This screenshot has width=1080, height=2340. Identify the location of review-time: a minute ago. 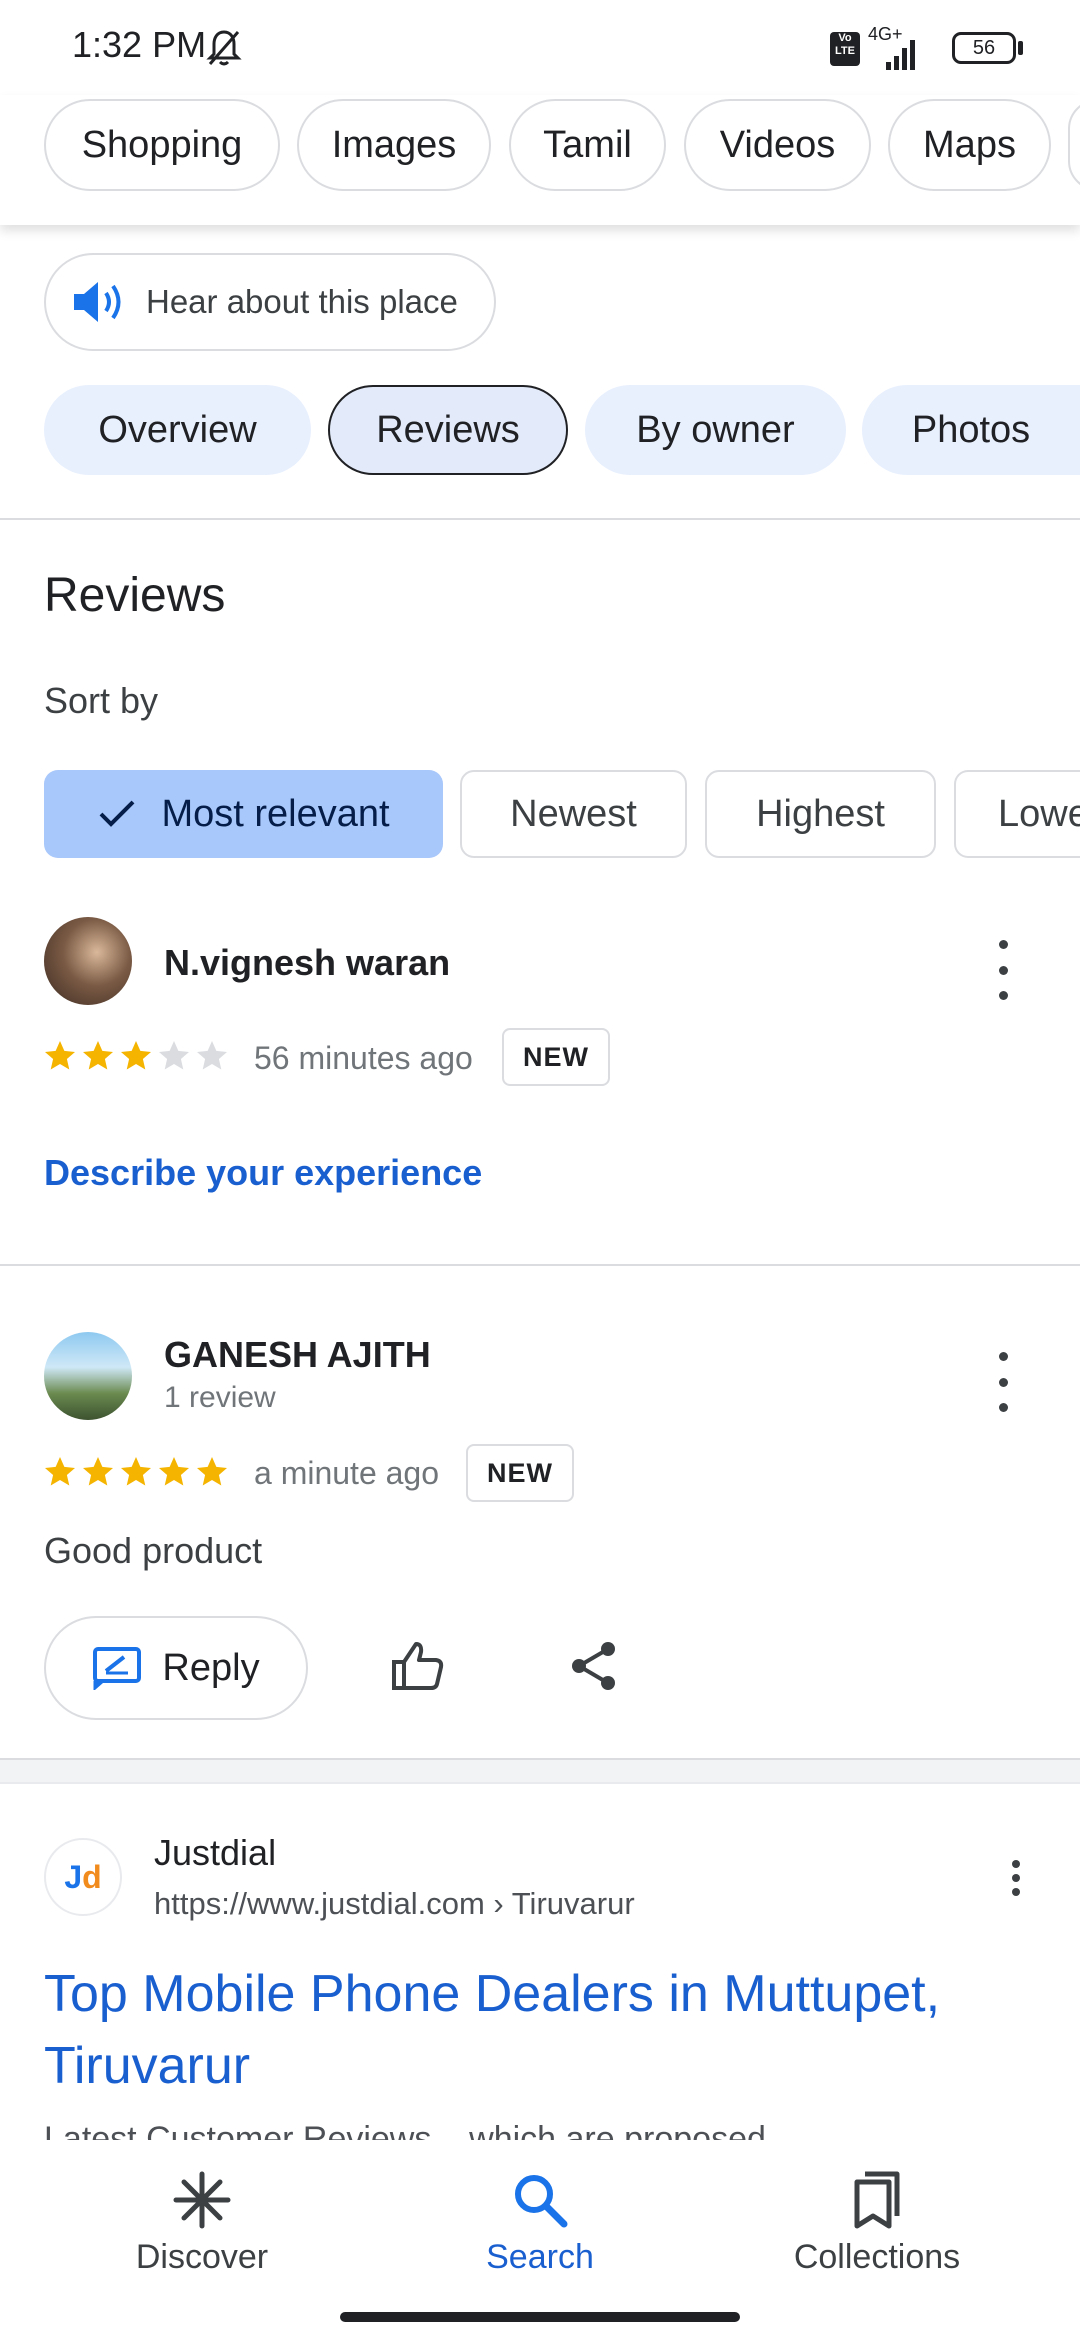
(347, 1473).